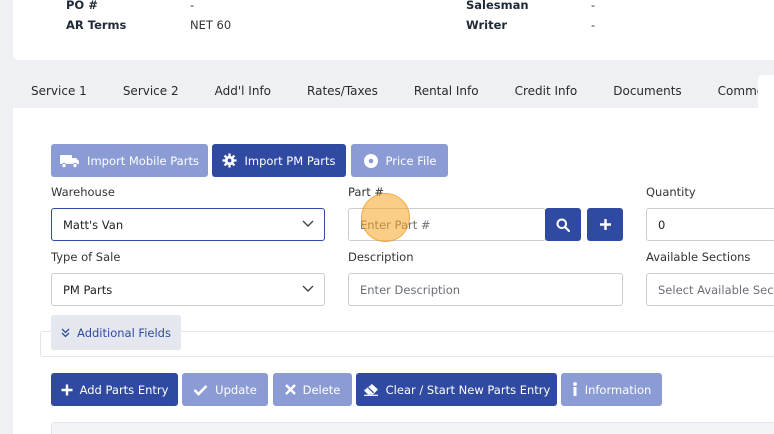  I want to click on part-search-button, so click(563, 224).